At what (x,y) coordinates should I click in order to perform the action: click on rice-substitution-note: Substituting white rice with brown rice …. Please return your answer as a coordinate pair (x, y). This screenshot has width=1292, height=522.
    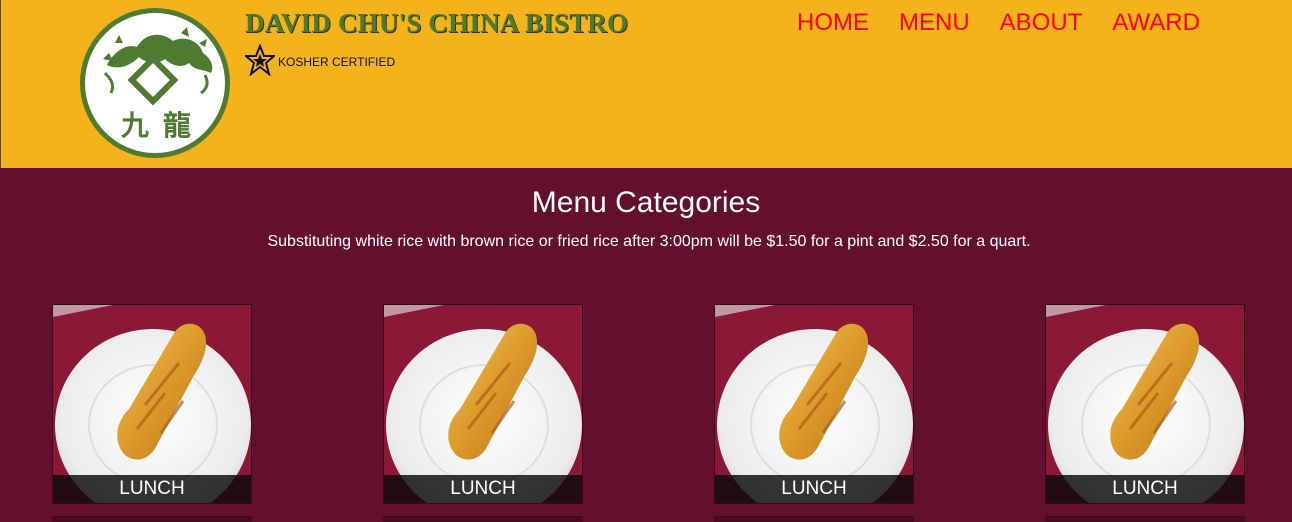
    Looking at the image, I should click on (649, 241).